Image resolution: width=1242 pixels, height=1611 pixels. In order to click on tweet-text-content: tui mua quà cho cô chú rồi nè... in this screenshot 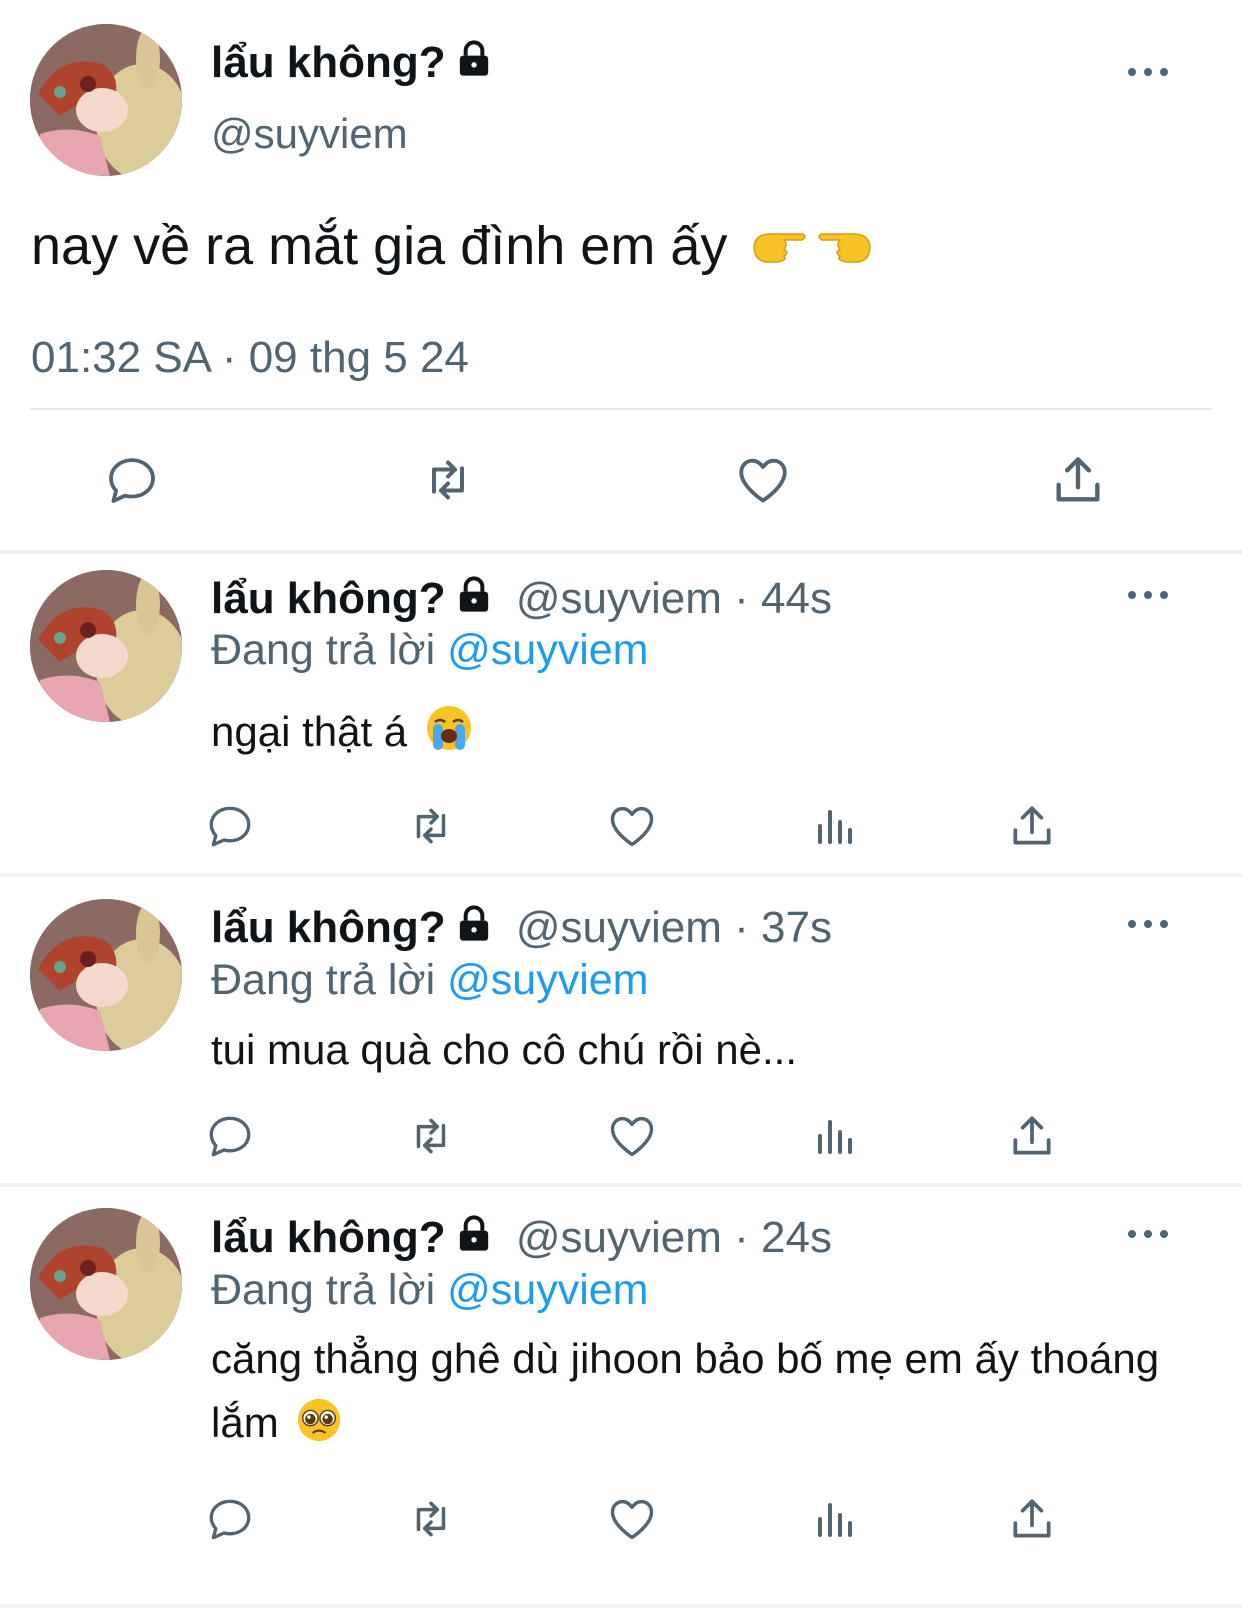, I will do `click(504, 1049)`.